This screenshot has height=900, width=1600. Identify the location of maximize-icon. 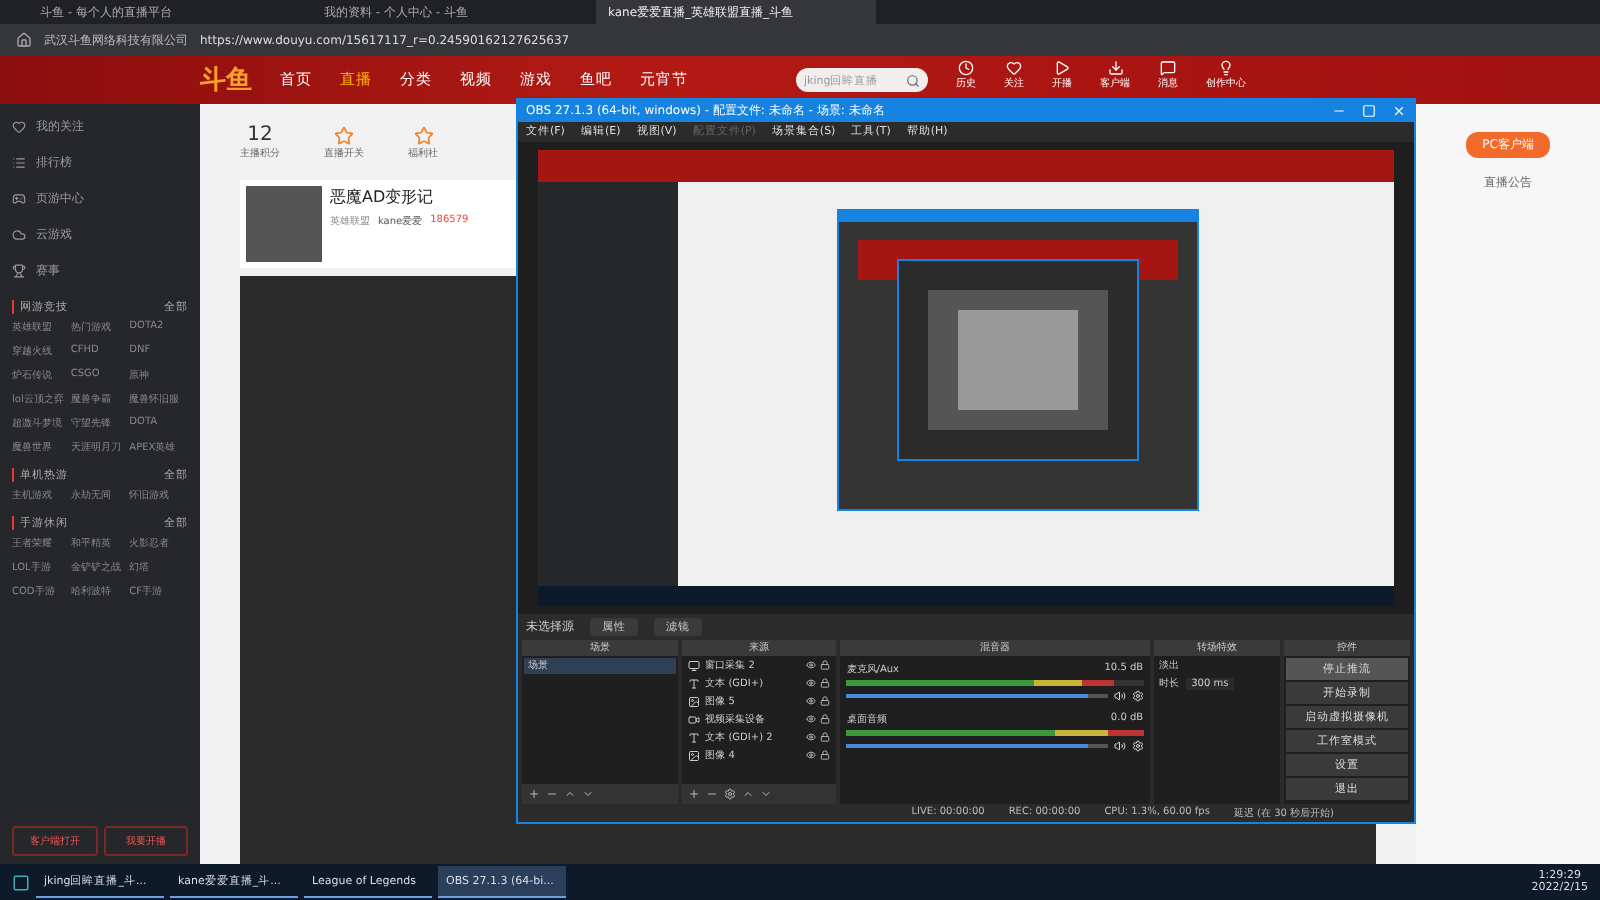
(1369, 111).